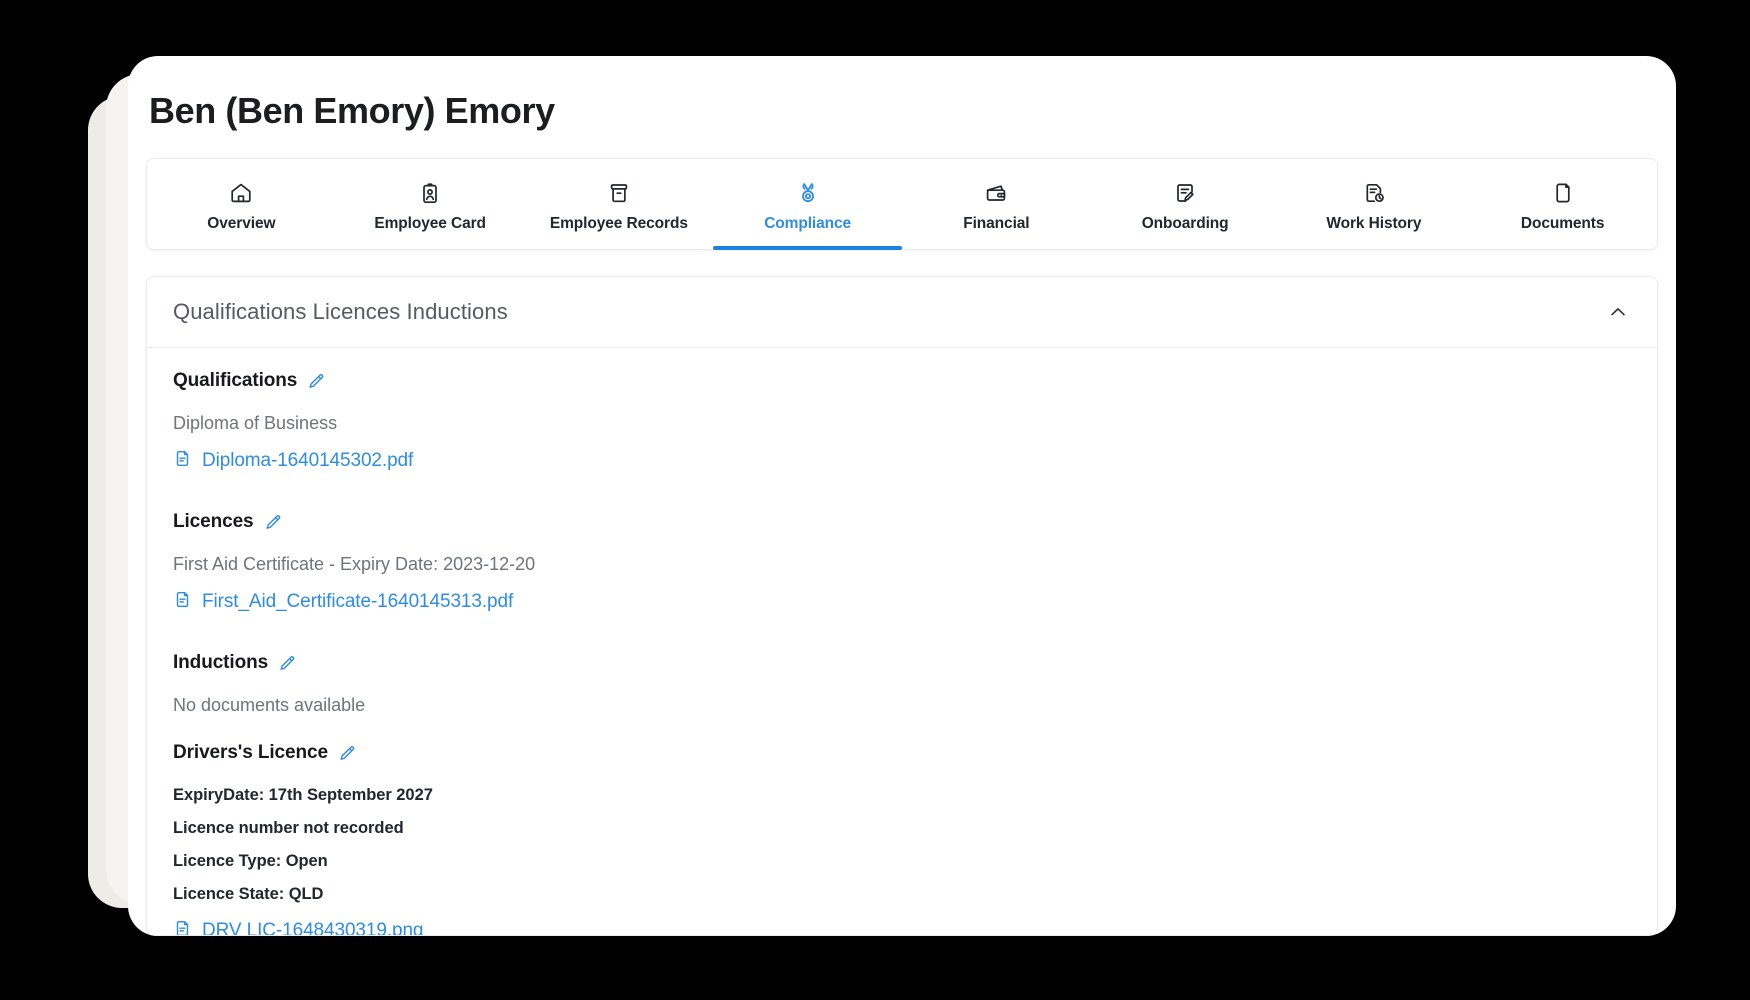 Image resolution: width=1750 pixels, height=1000 pixels. I want to click on tab-documents-label: Documents, so click(1562, 223).